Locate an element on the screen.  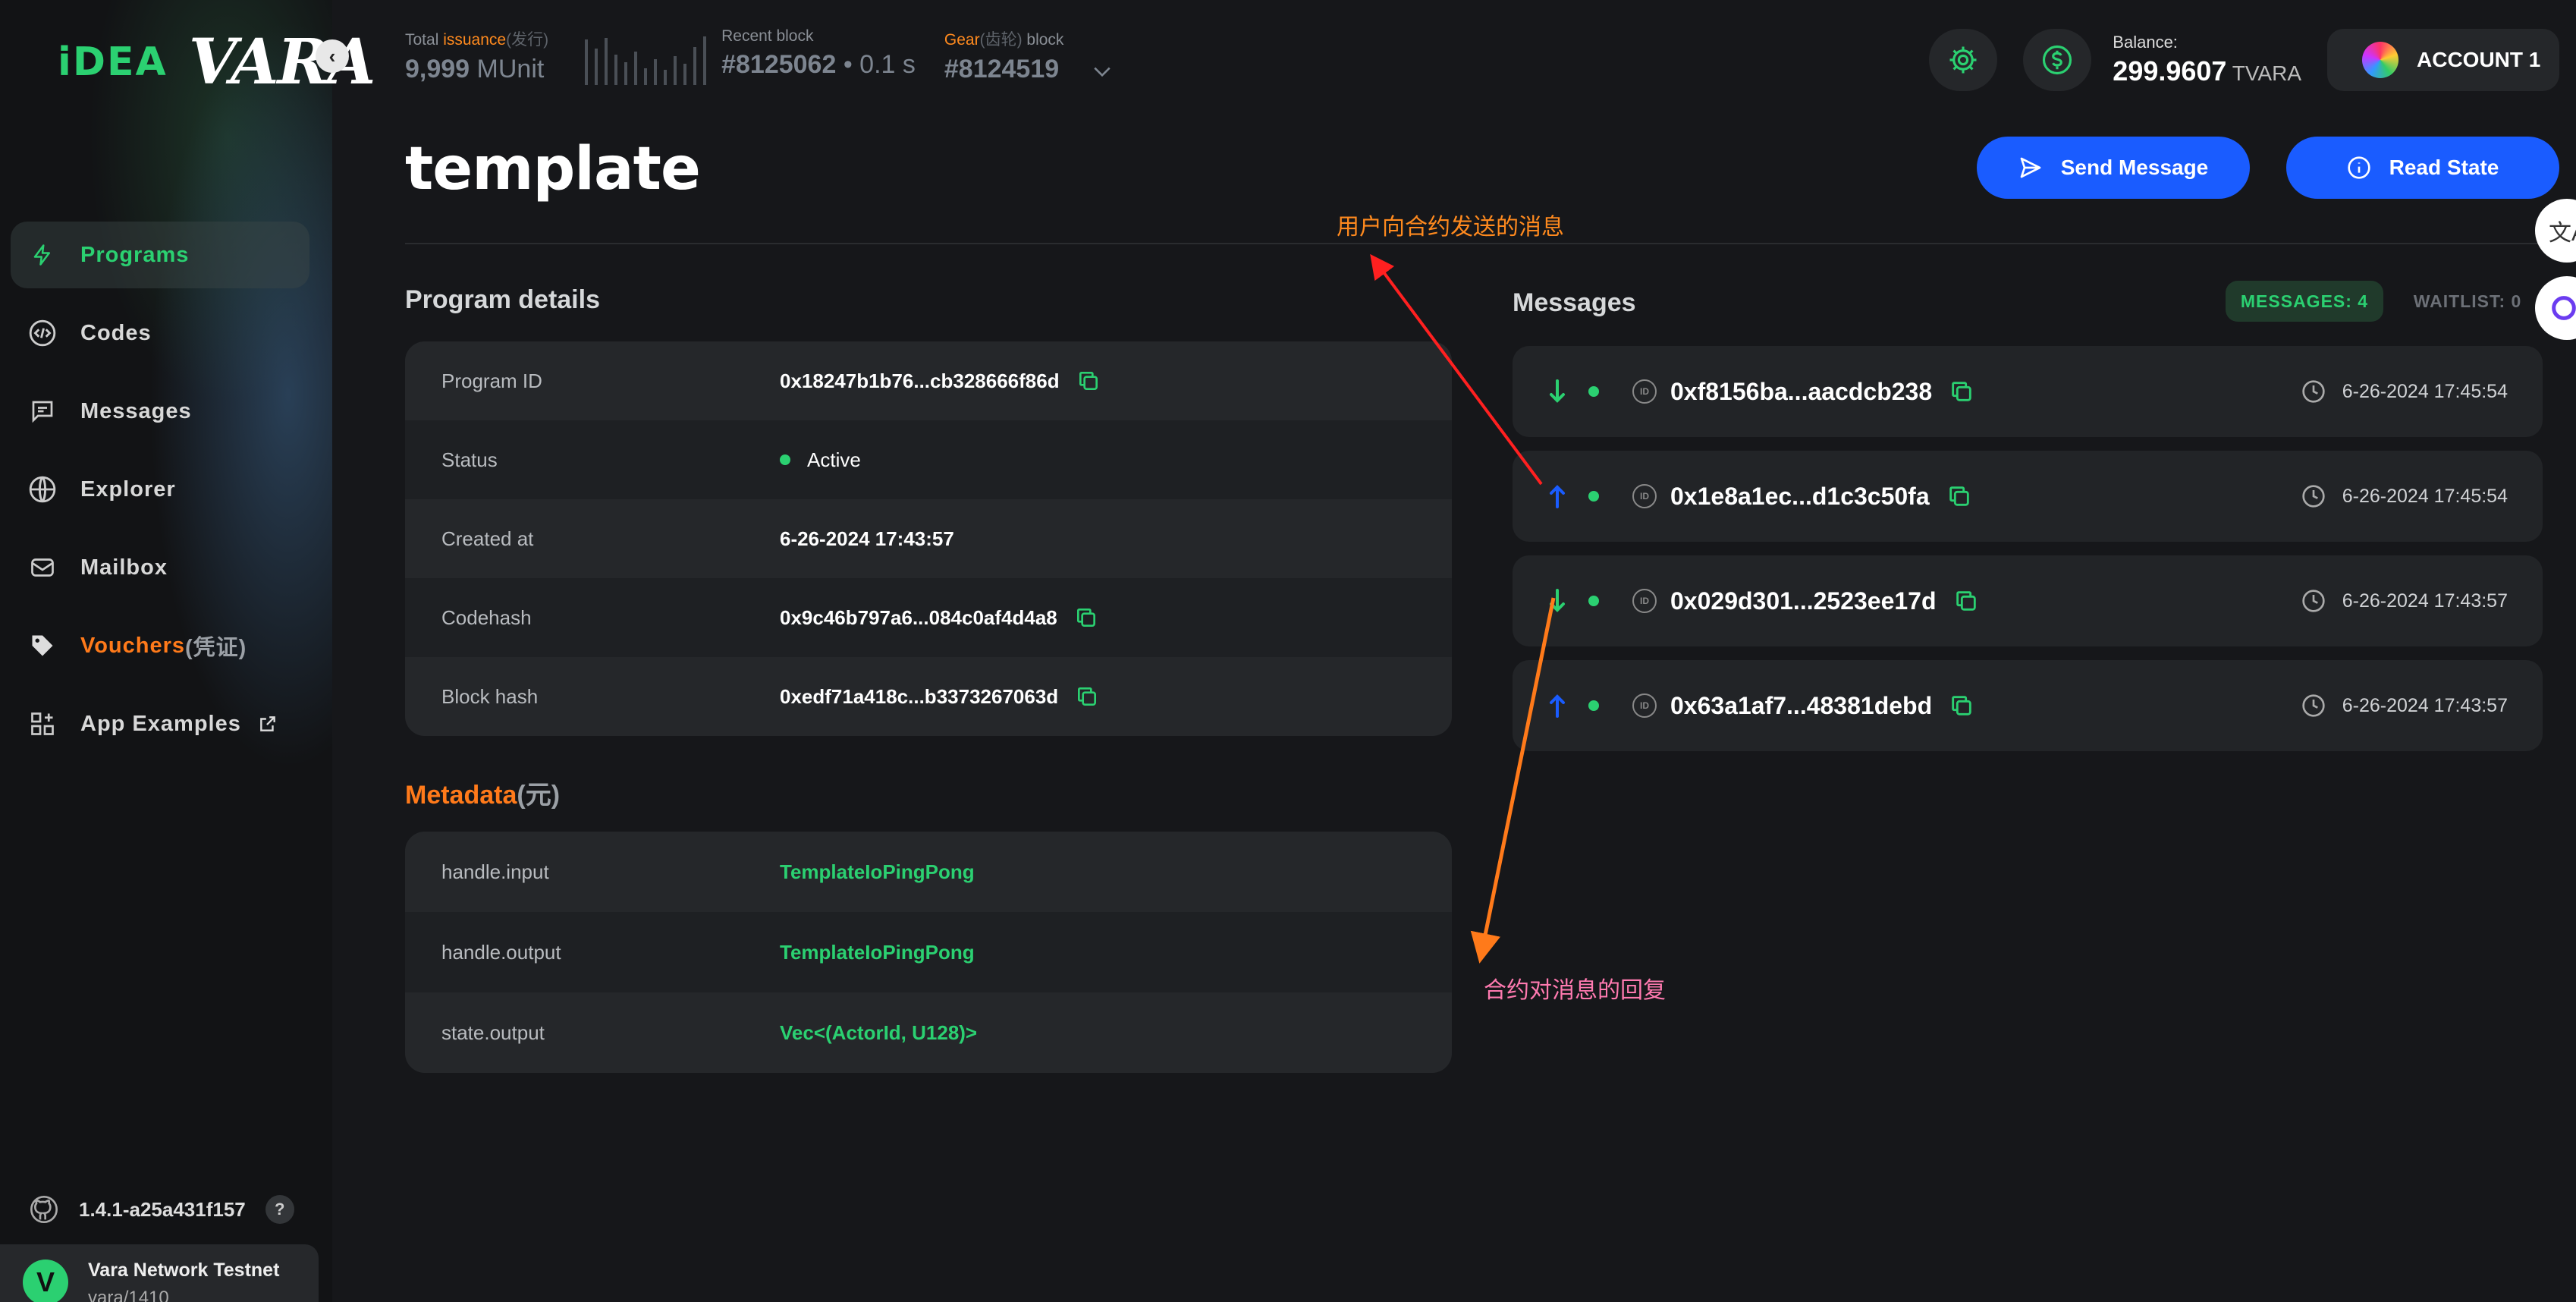
sidebar-item-vouchers: Vouchers (凭证) is located at coordinates (160, 645).